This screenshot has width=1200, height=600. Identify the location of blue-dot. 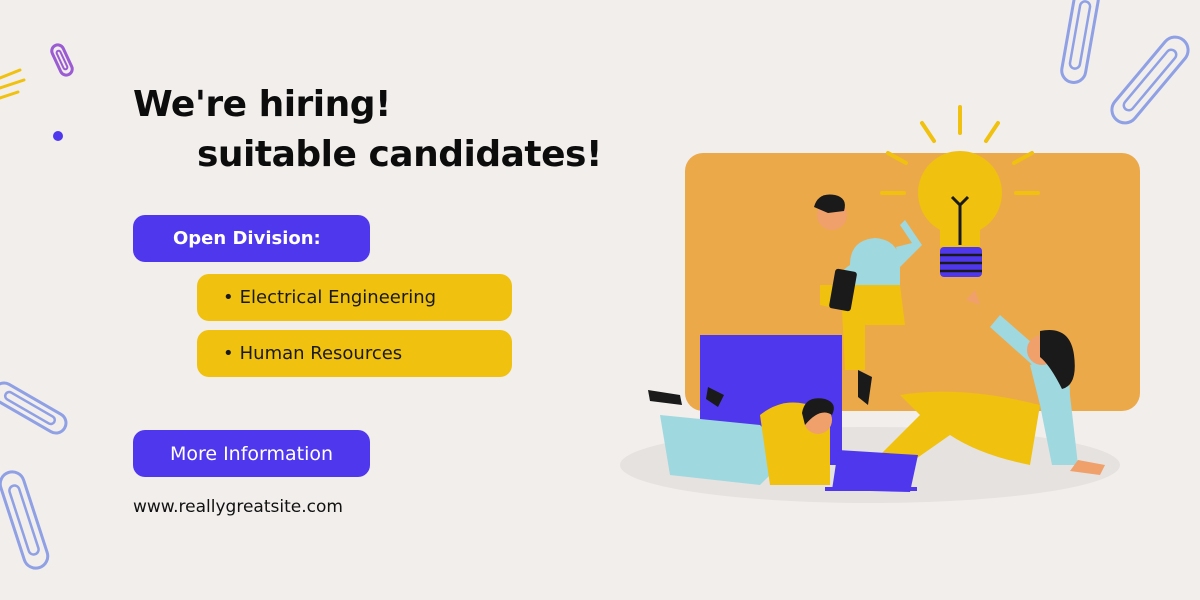
(58, 136).